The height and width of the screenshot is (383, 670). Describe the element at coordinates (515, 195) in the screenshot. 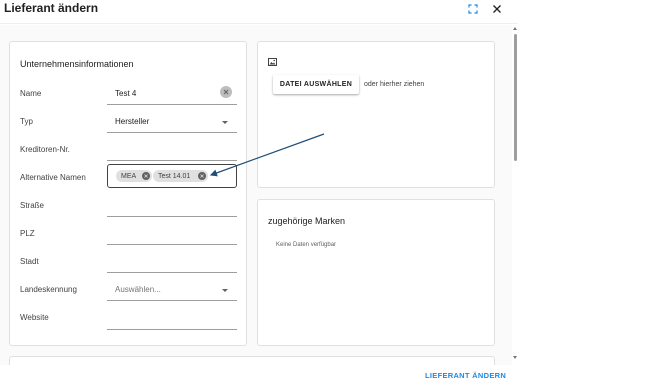

I see `scrollbar` at that location.